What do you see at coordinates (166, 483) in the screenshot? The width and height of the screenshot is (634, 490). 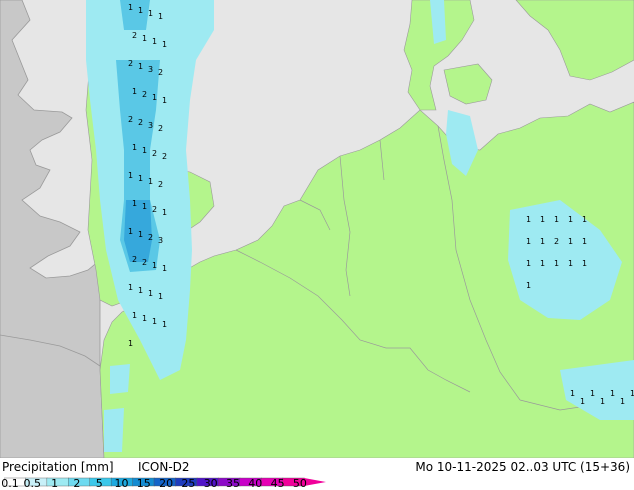 I see `legend-tick-label: 20` at bounding box center [166, 483].